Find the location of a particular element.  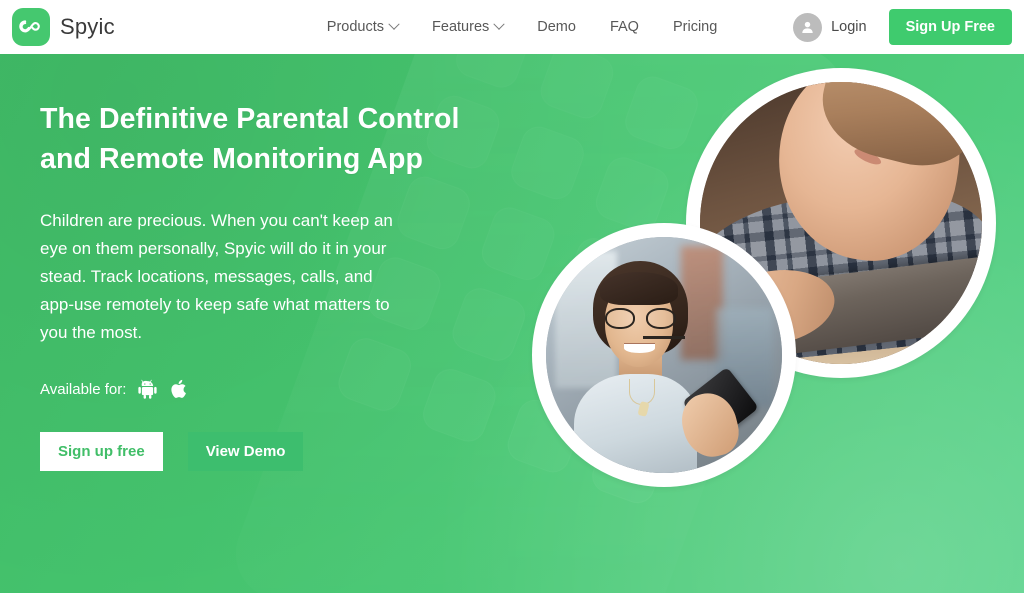

login-label: Login is located at coordinates (849, 27).